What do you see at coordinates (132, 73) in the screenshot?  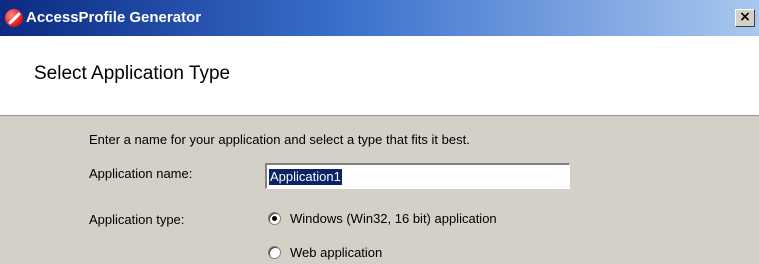 I see `page-title: Select Application Type` at bounding box center [132, 73].